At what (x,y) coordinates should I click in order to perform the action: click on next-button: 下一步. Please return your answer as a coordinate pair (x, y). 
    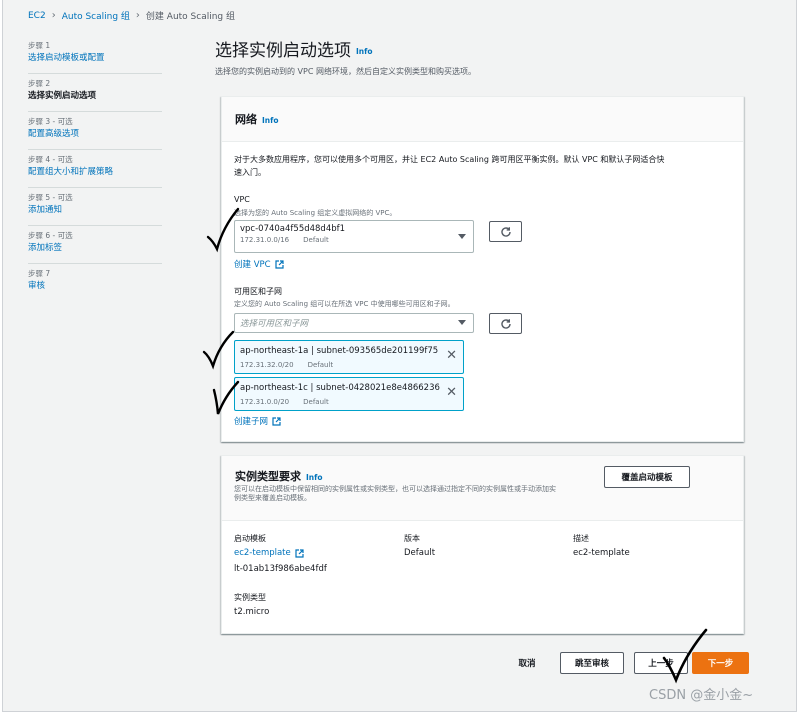
    Looking at the image, I should click on (720, 663).